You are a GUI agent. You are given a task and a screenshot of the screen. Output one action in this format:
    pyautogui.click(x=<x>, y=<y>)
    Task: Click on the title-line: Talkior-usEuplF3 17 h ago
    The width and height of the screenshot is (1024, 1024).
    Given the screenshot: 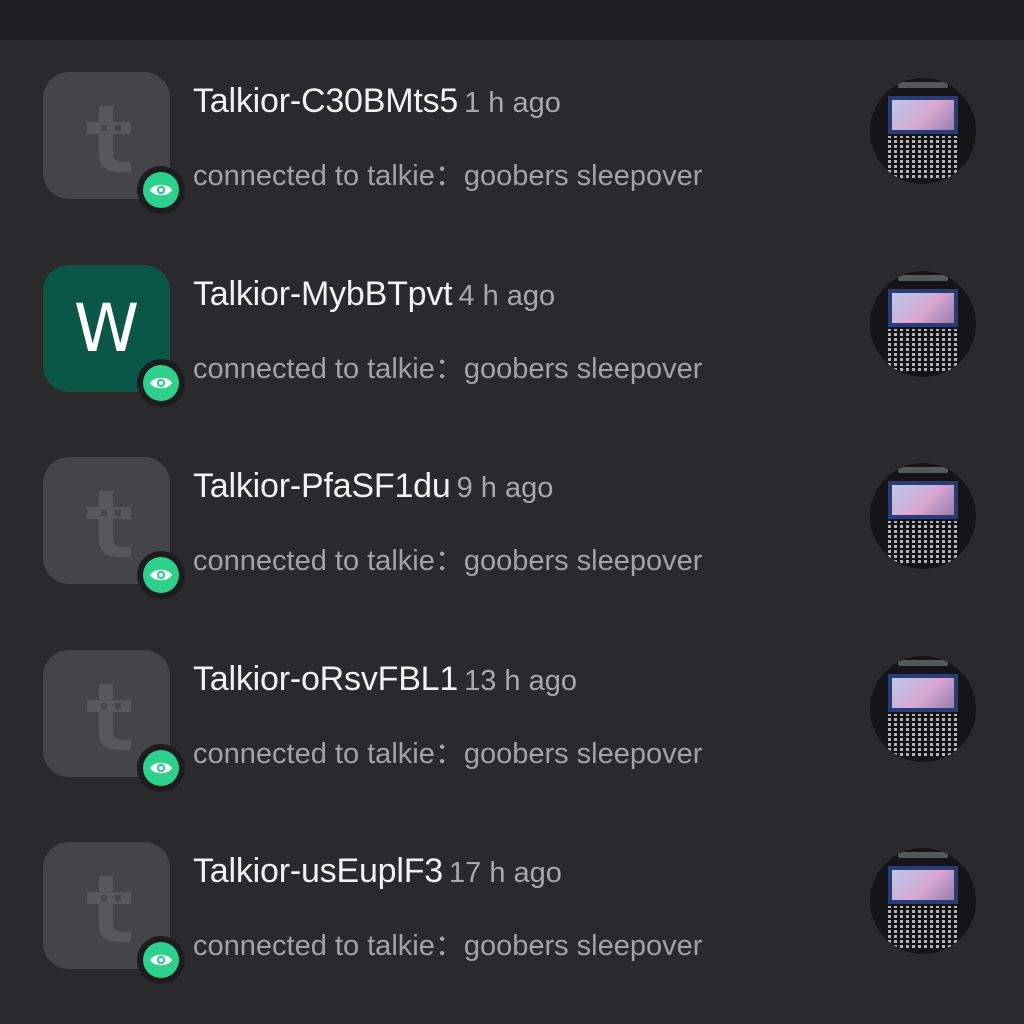 What is the action you would take?
    pyautogui.click(x=377, y=871)
    